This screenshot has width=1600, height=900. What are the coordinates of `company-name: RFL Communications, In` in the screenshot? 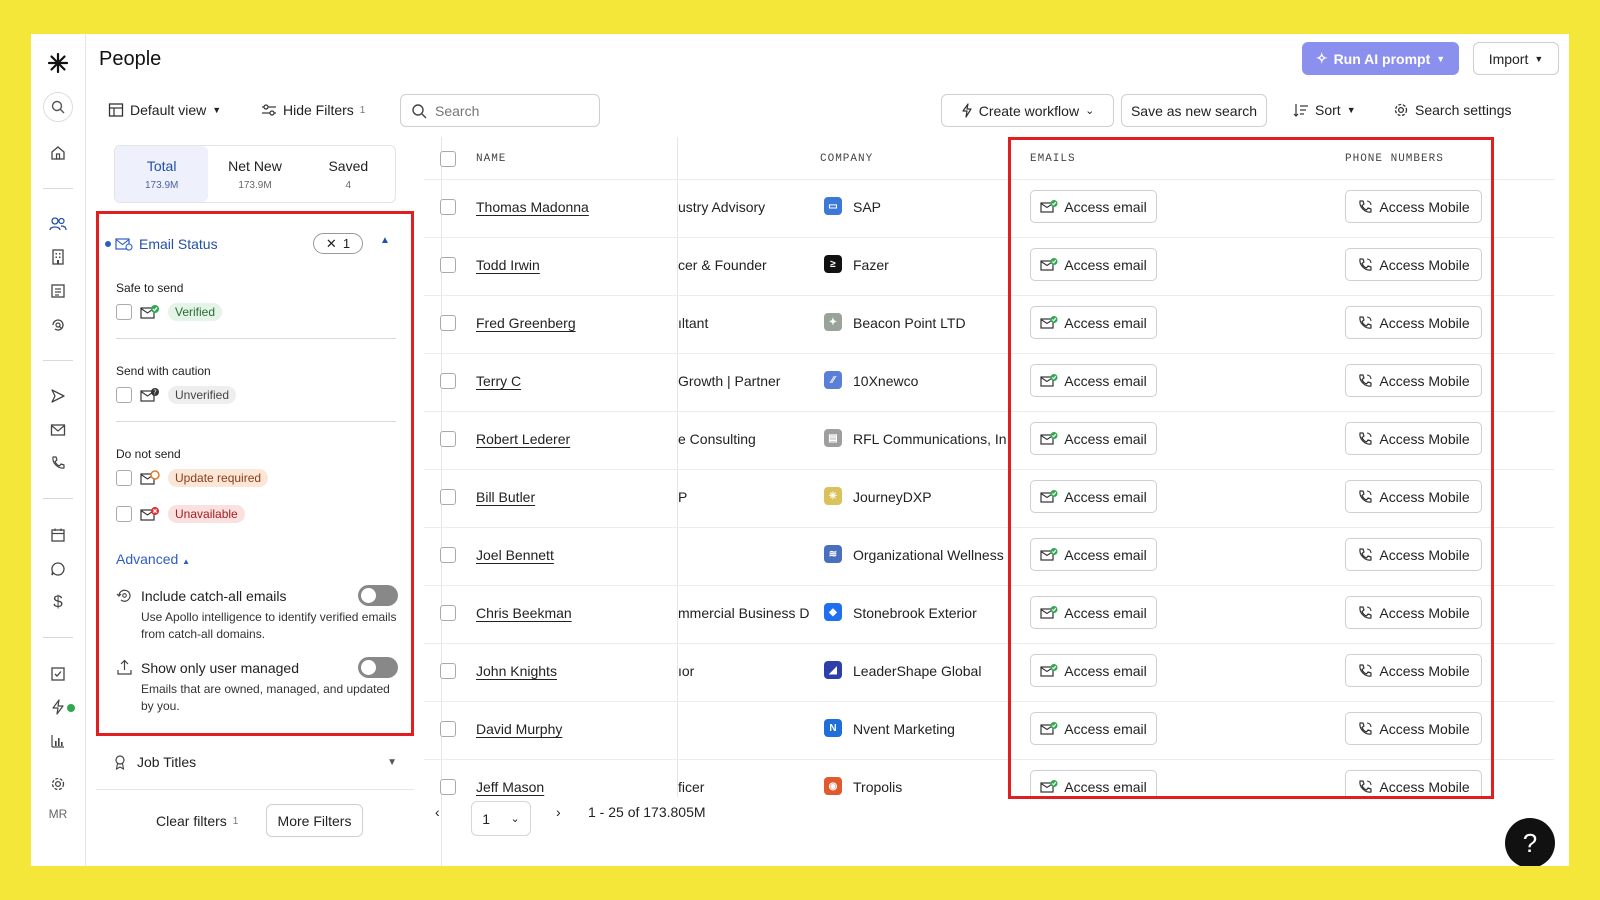 It's located at (934, 439).